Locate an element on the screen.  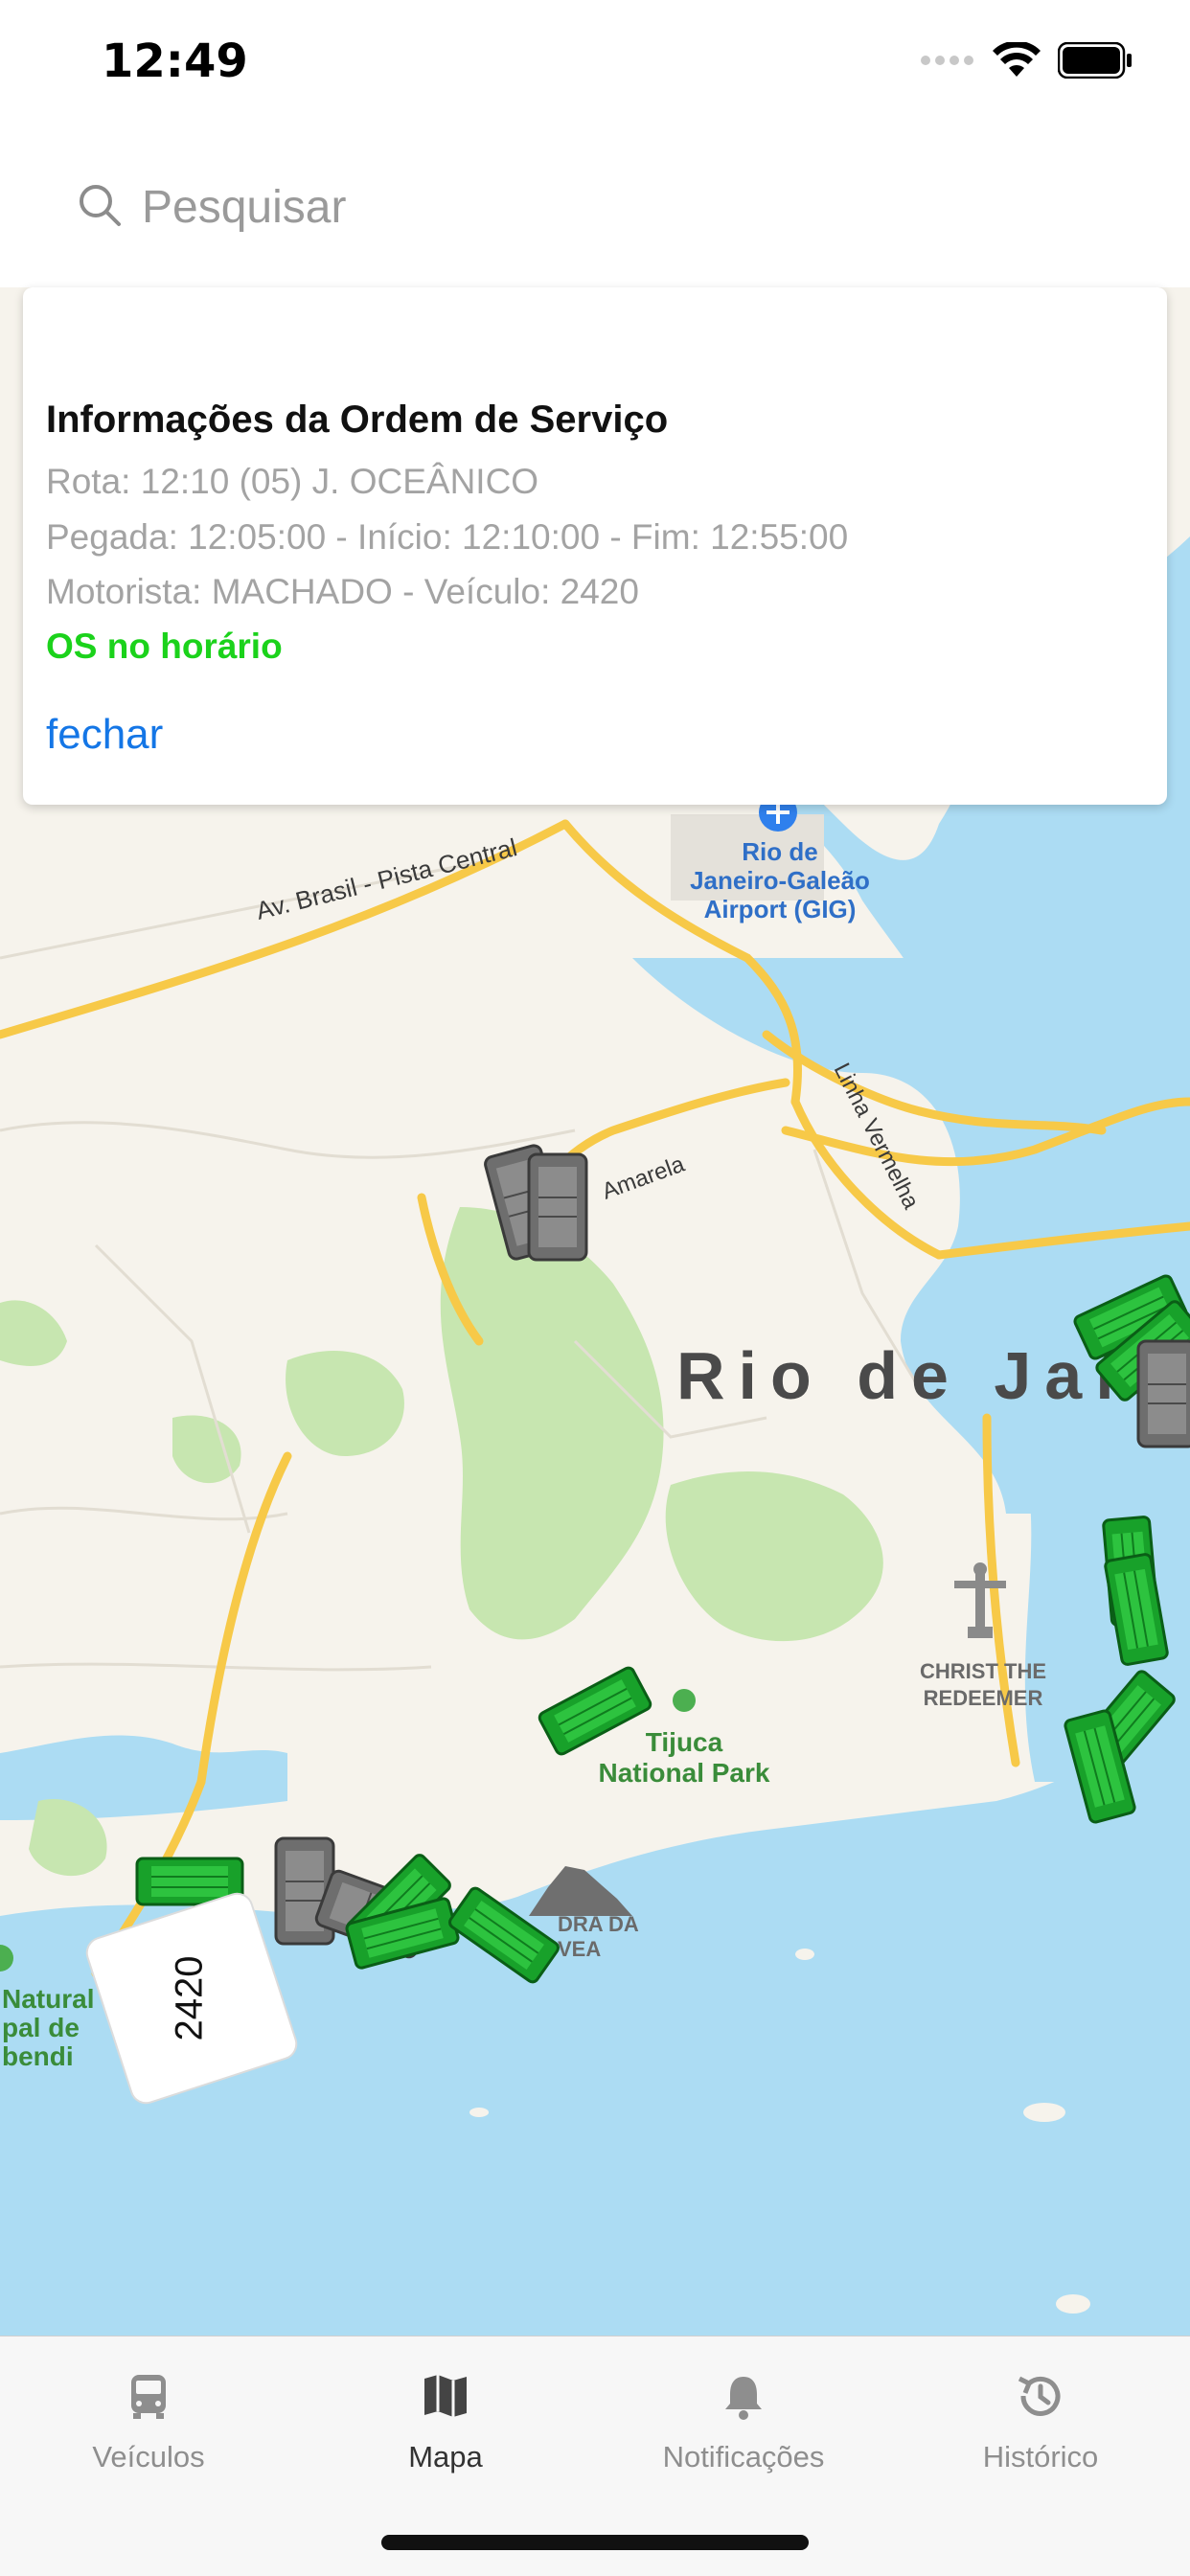
map-airport-label-2: Janeiro-Galeão is located at coordinates (780, 880).